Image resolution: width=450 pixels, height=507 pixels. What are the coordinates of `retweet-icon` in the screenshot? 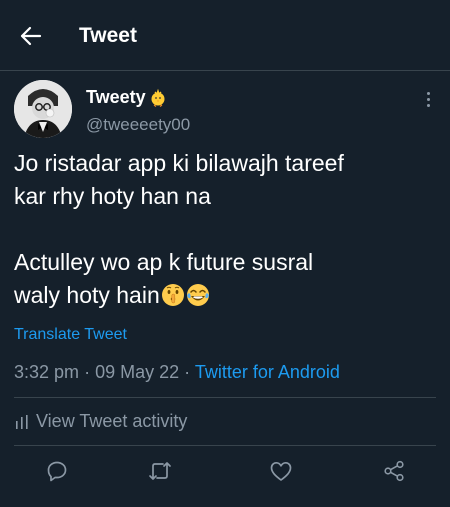 It's located at (160, 471).